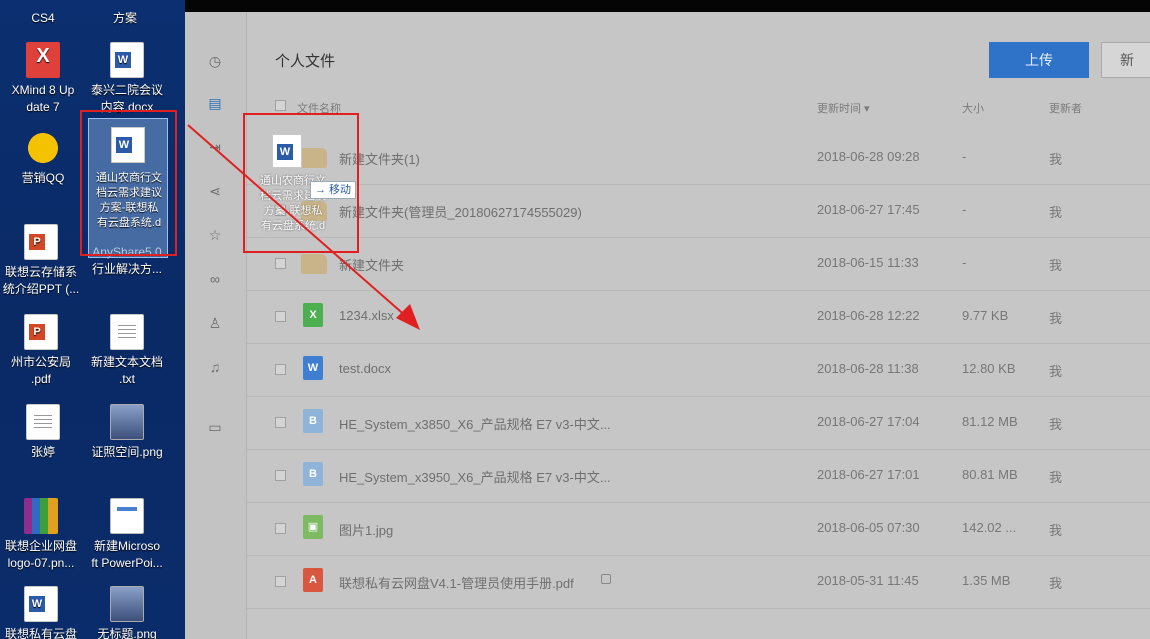  I want to click on page-title: 个人文件, so click(305, 61).